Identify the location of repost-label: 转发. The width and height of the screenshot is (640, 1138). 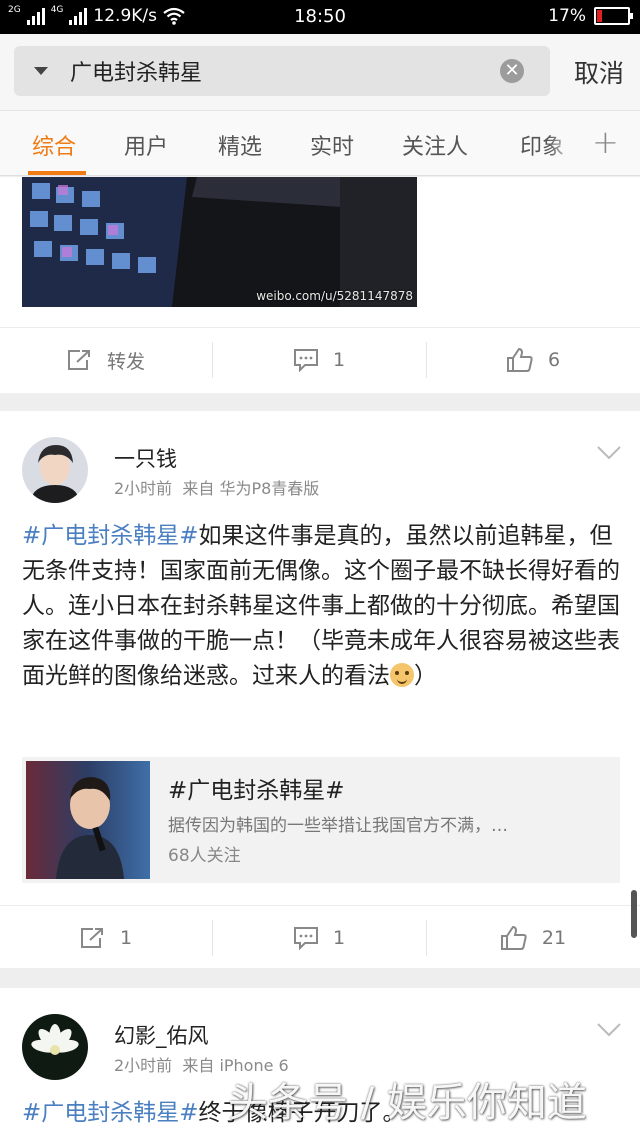
(125, 361).